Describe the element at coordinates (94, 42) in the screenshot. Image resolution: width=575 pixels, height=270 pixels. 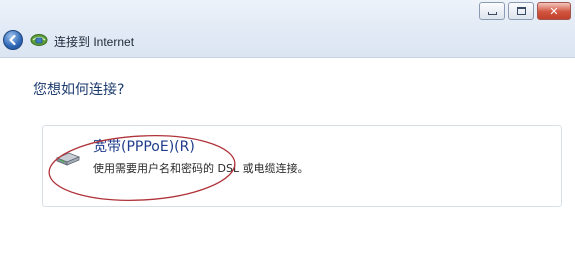
I see `window-title: 连接到 Internet` at that location.